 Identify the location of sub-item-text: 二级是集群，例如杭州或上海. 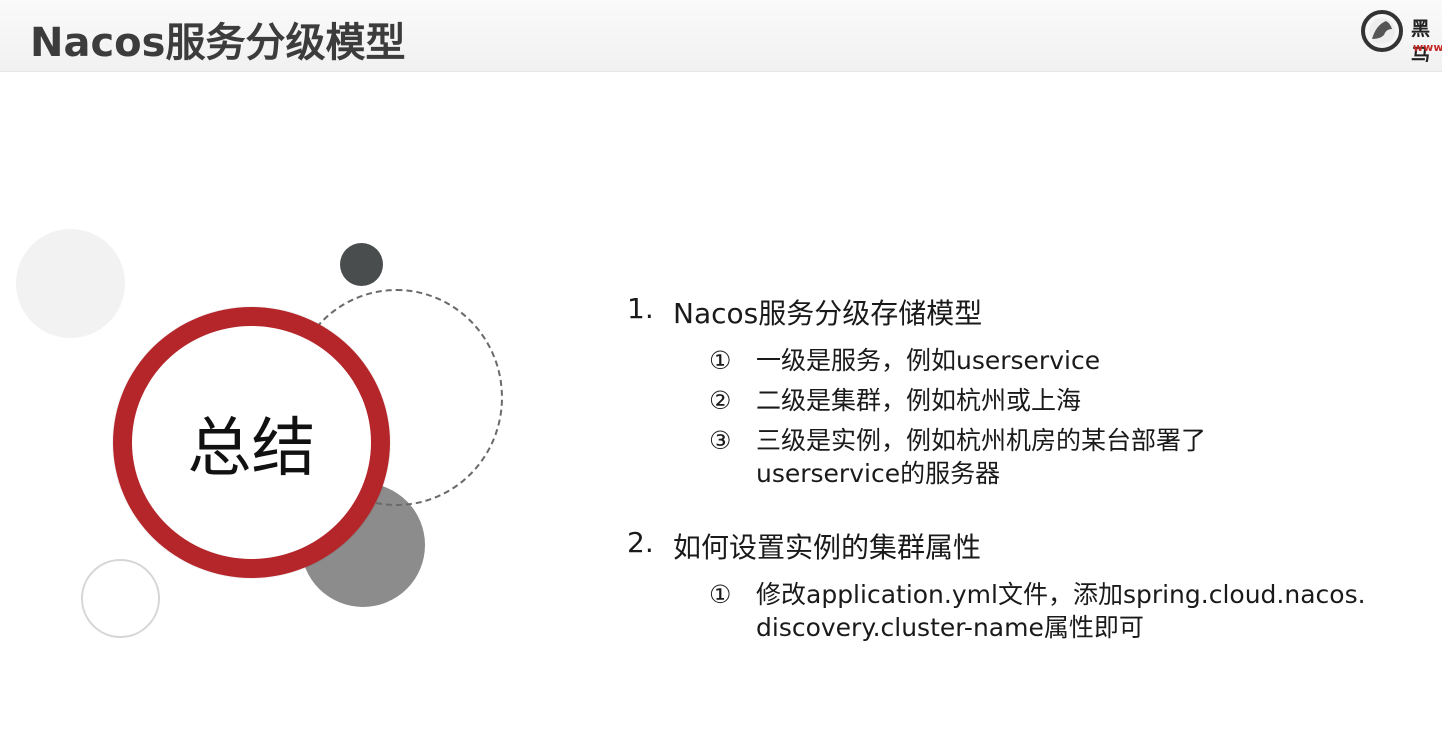
(919, 400).